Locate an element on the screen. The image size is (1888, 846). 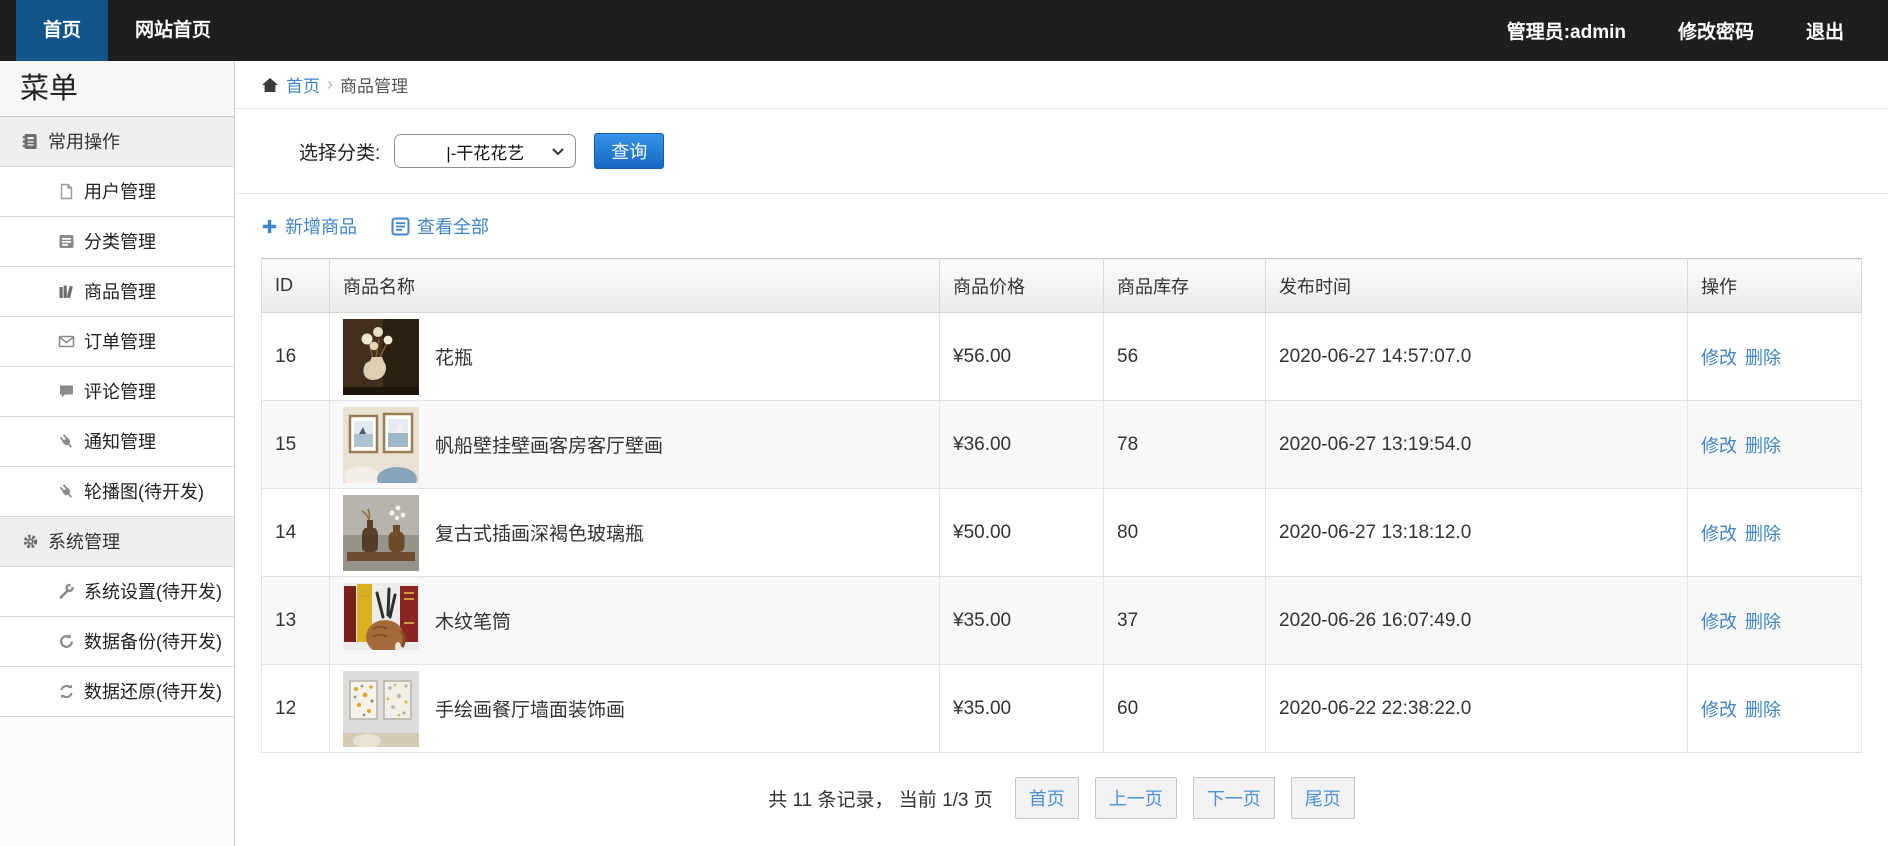
product-stock: 80 is located at coordinates (1184, 532).